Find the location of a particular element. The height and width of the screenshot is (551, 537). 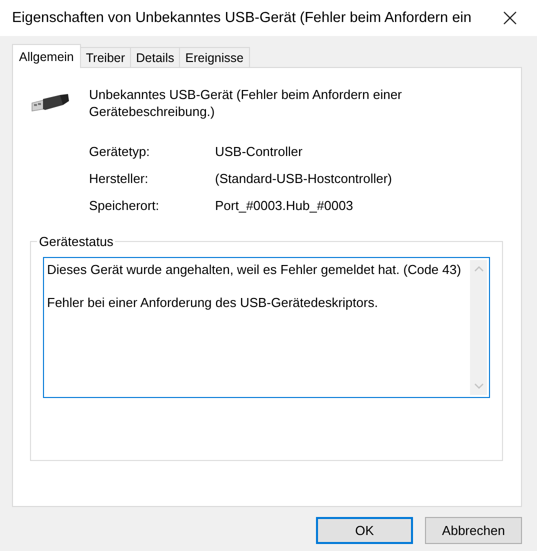

tab: Ereignisse is located at coordinates (214, 57).